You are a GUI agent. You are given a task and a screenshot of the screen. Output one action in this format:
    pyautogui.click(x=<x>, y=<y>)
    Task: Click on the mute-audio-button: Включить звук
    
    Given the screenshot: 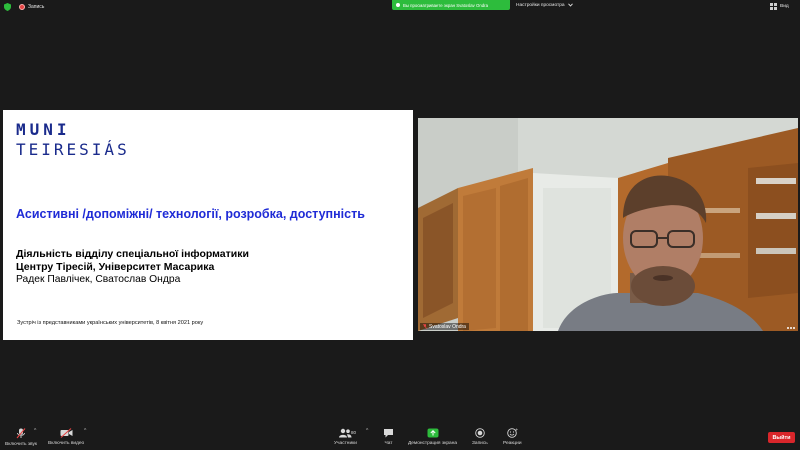 What is the action you would take?
    pyautogui.click(x=21, y=437)
    